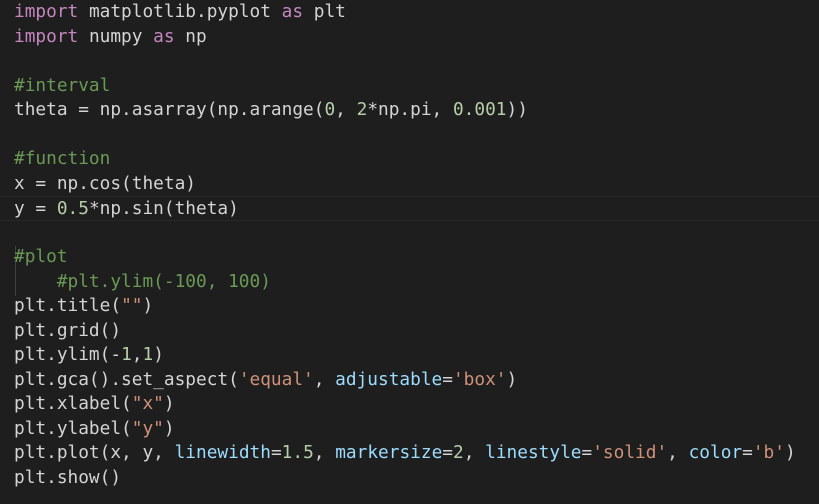  I want to click on code-token: 'box', so click(479, 379).